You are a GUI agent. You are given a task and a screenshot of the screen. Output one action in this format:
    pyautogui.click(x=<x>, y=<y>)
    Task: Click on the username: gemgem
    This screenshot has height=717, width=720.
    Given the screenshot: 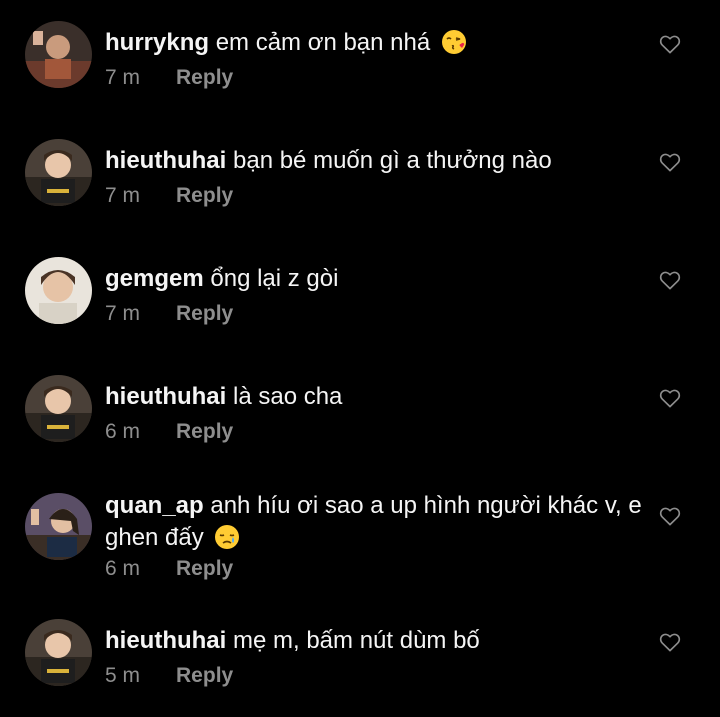 What is the action you would take?
    pyautogui.click(x=154, y=278)
    